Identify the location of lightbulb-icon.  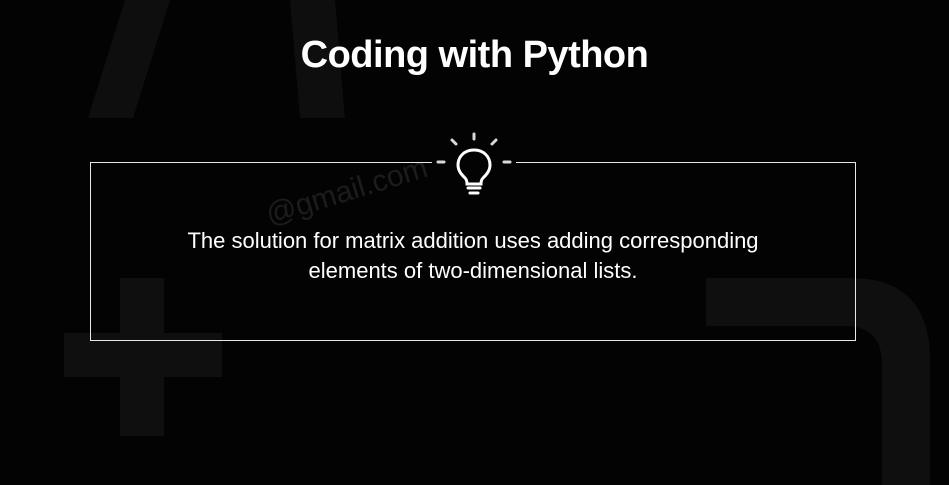
(474, 166).